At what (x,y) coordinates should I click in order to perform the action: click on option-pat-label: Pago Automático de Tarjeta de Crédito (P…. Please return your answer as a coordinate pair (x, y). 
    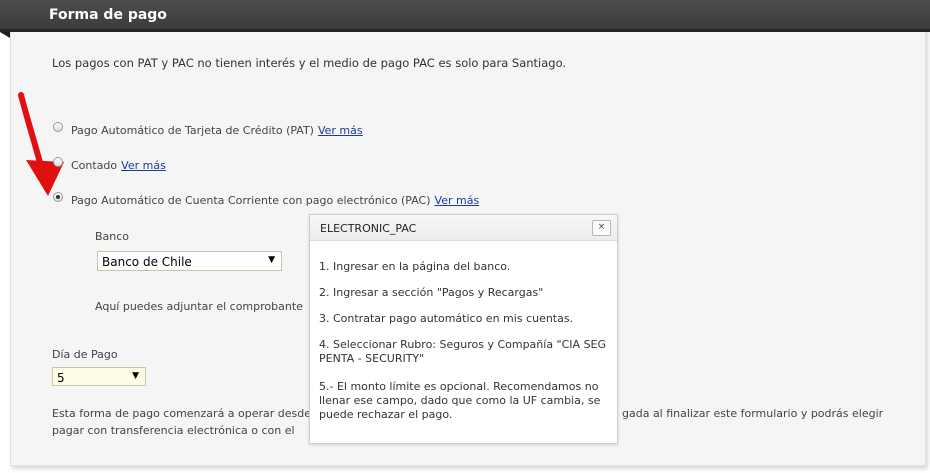
    Looking at the image, I should click on (192, 130).